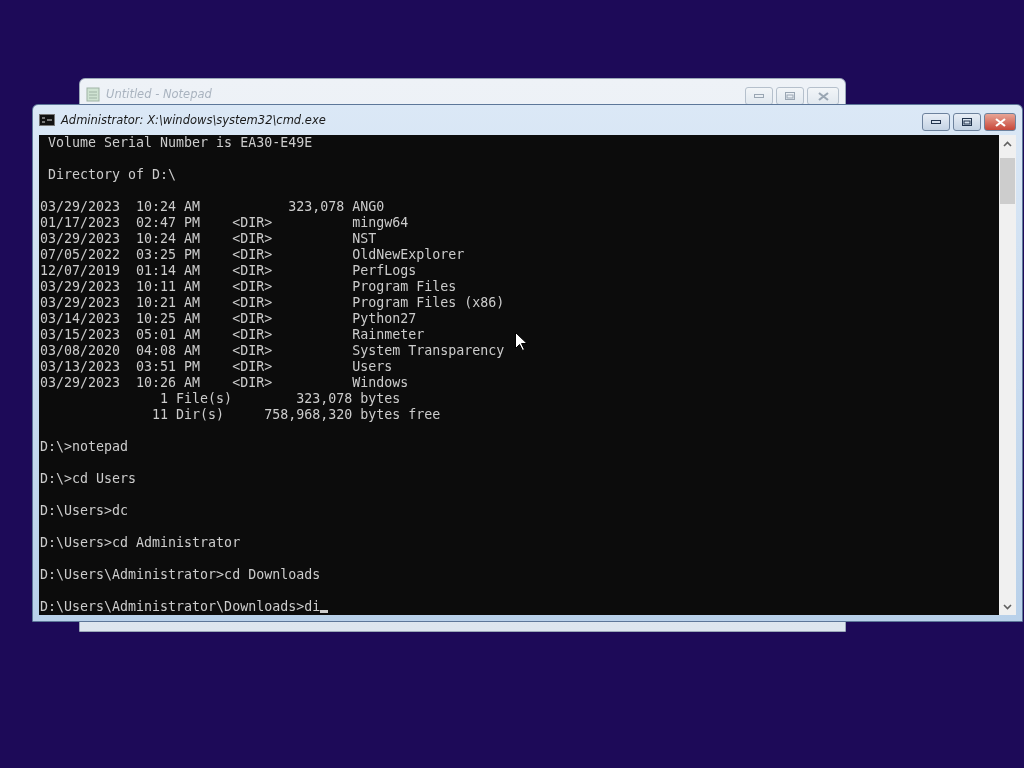 Image resolution: width=1024 pixels, height=768 pixels. I want to click on minimize-button, so click(936, 122).